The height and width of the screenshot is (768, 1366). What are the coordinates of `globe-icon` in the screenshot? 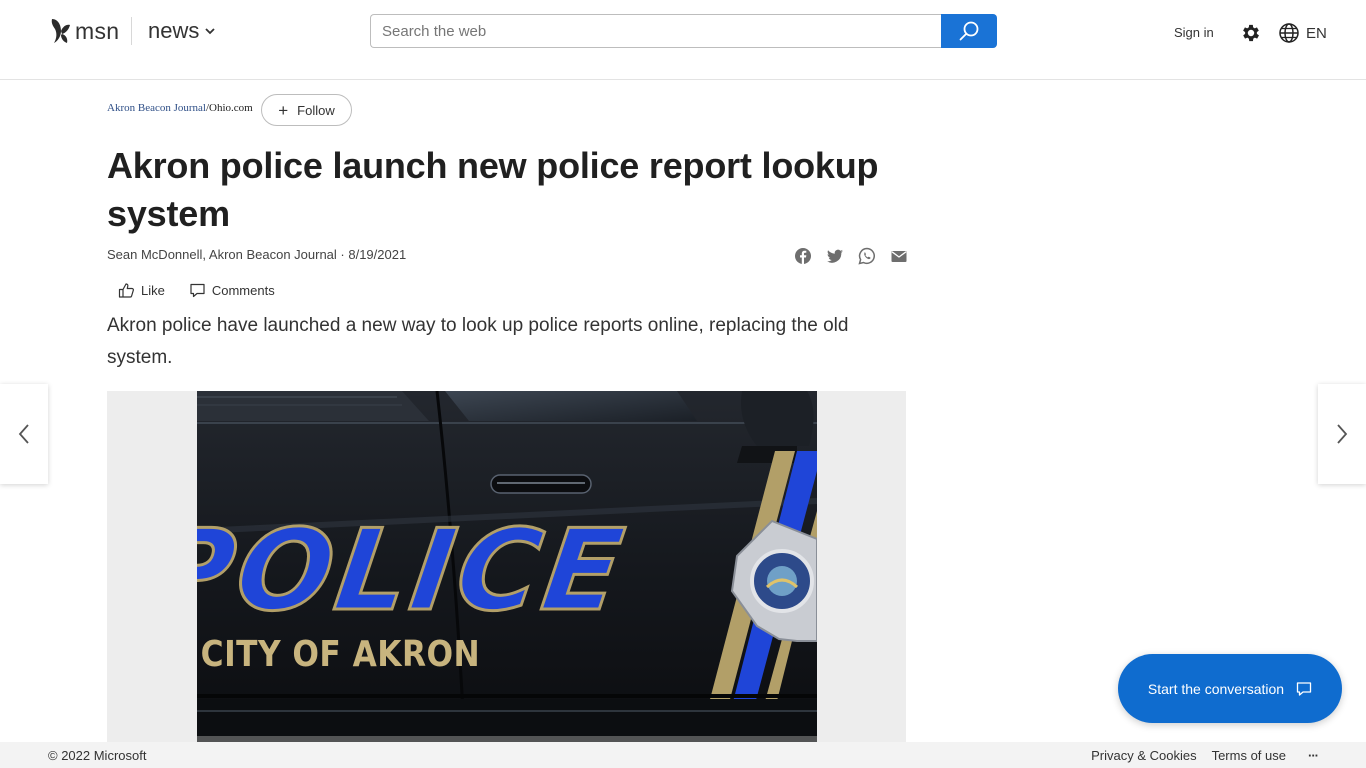 It's located at (1289, 33).